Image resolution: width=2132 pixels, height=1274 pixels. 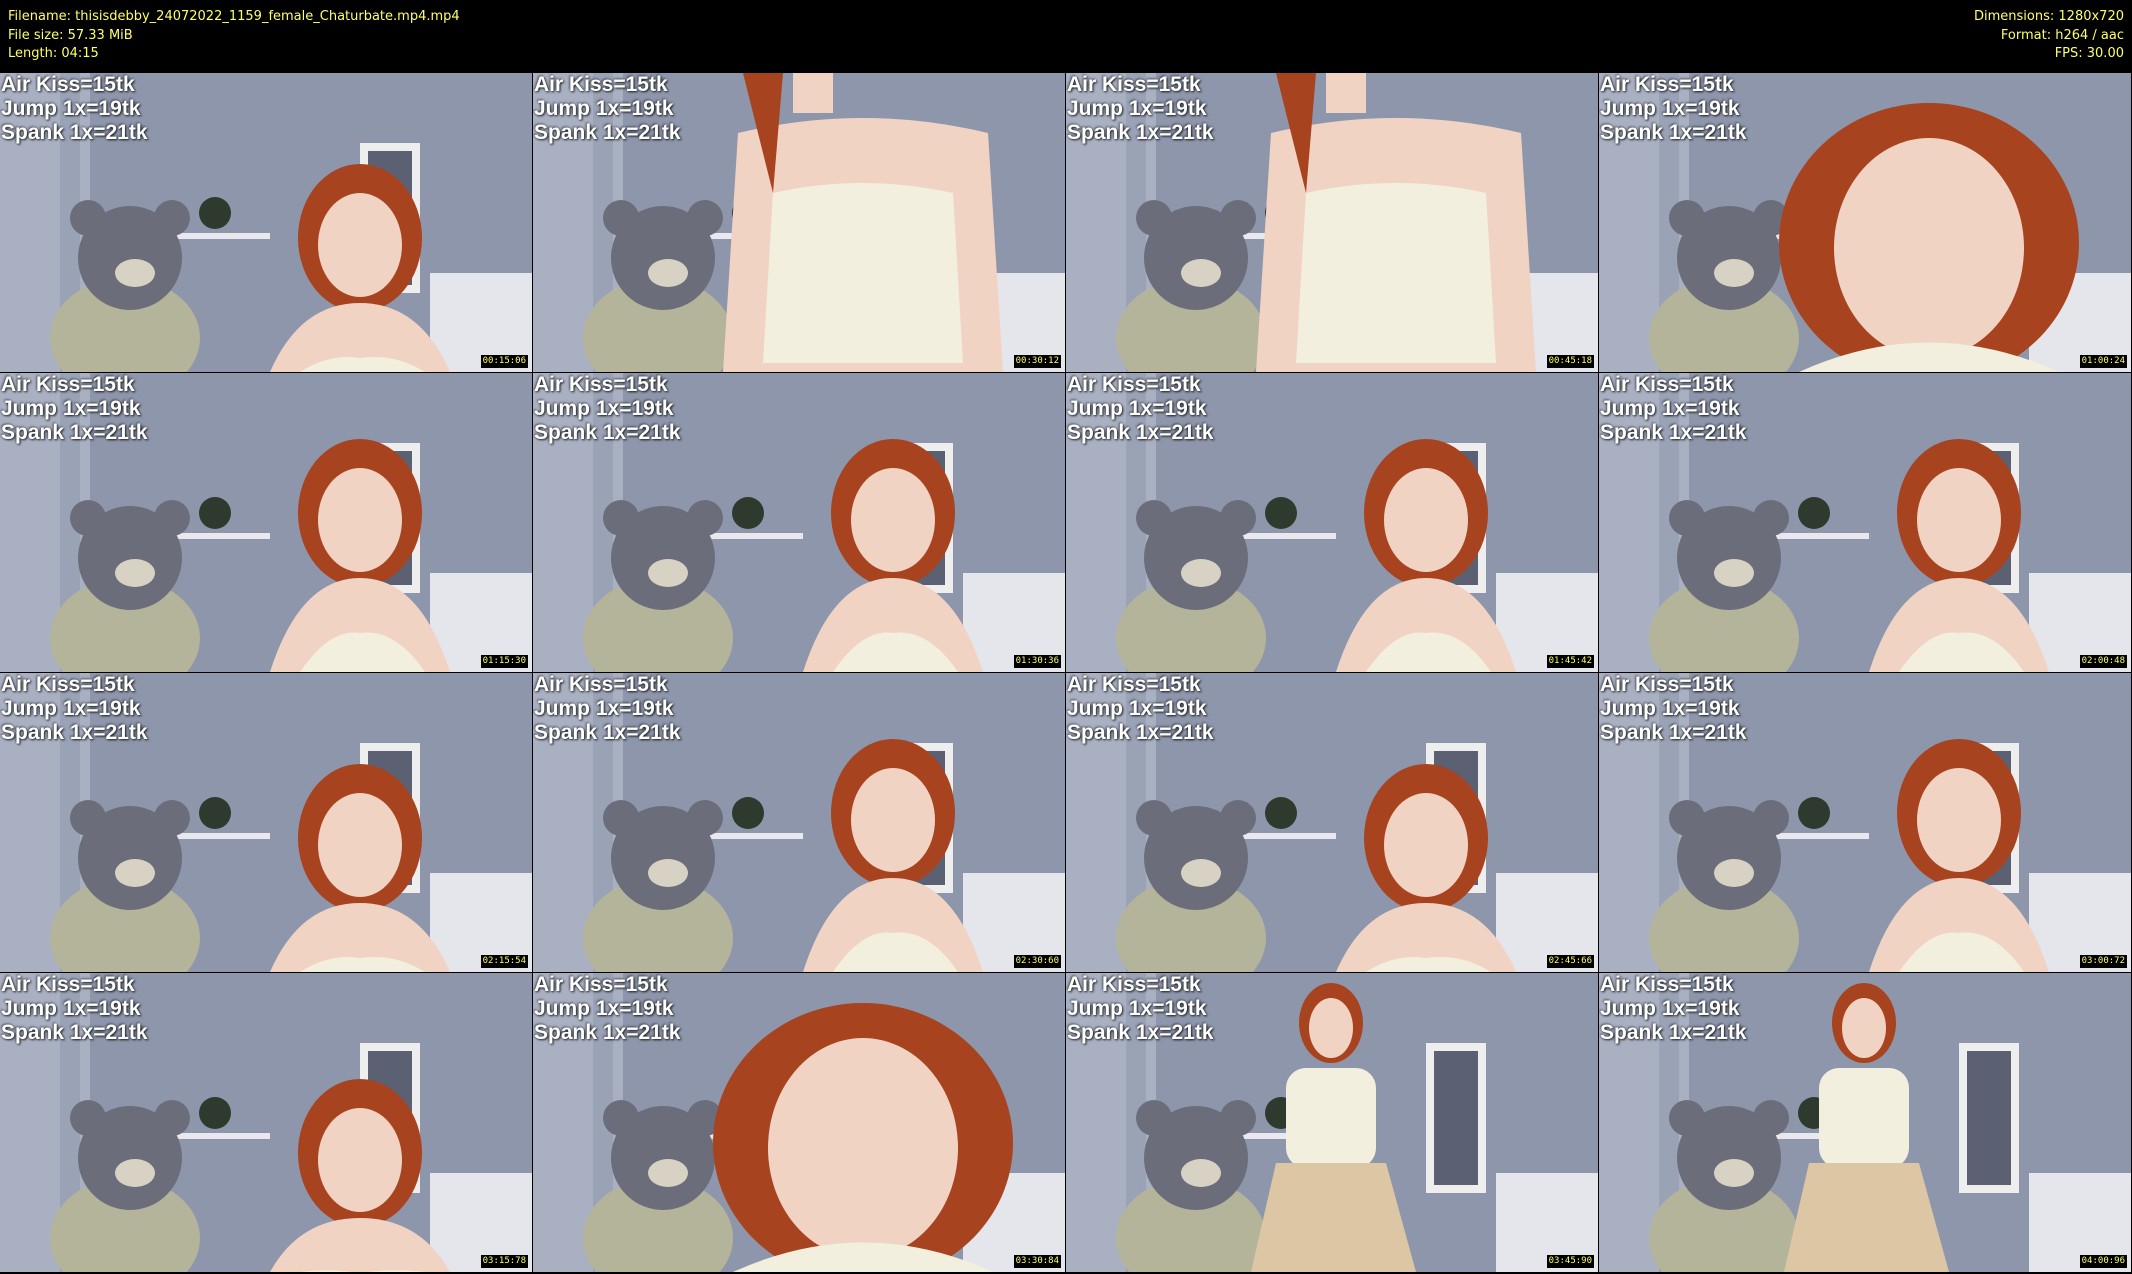 What do you see at coordinates (504, 361) in the screenshot?
I see `frame-timestamp: 00:15:06` at bounding box center [504, 361].